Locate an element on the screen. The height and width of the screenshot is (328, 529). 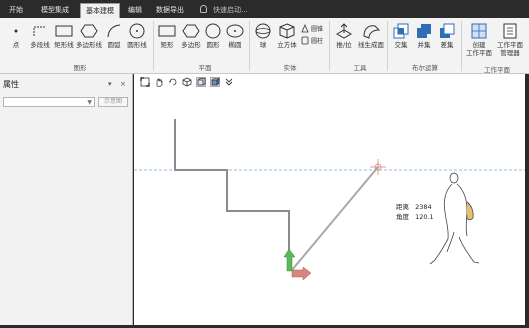
angle-readout: 角度 120.1 is located at coordinates (415, 216).